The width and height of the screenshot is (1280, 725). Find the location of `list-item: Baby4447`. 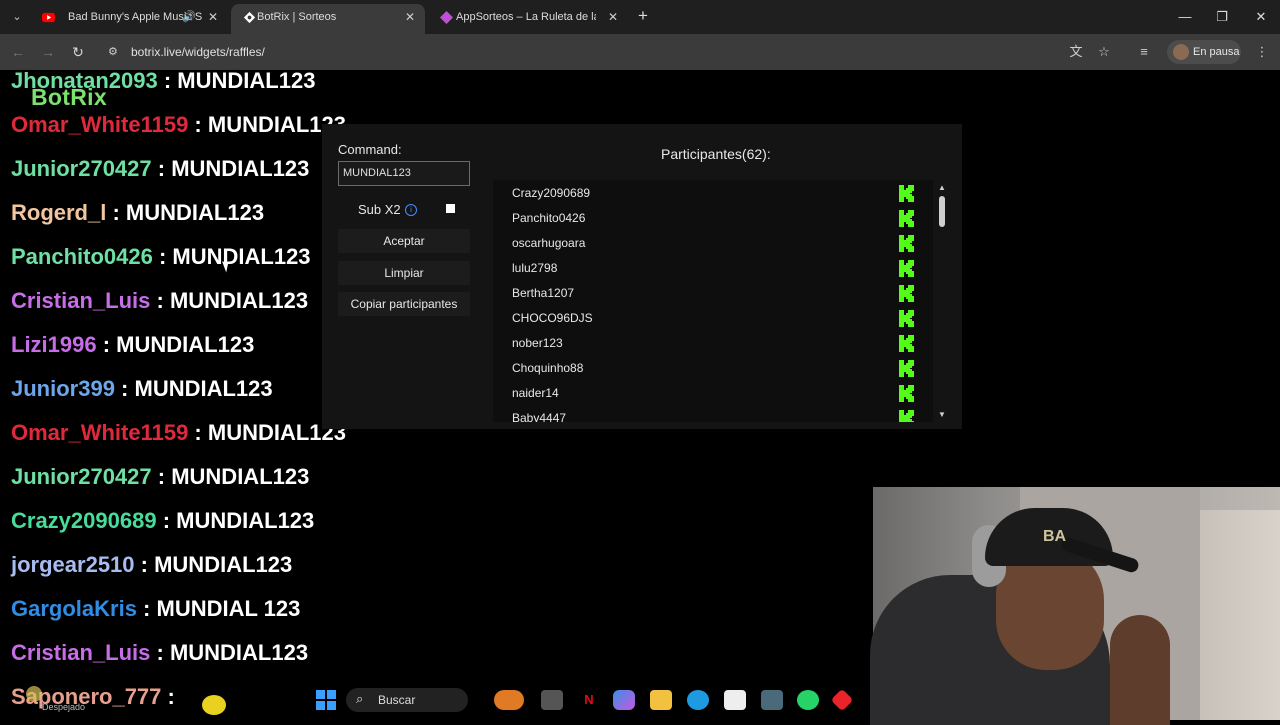

list-item: Baby4447 is located at coordinates (539, 416).